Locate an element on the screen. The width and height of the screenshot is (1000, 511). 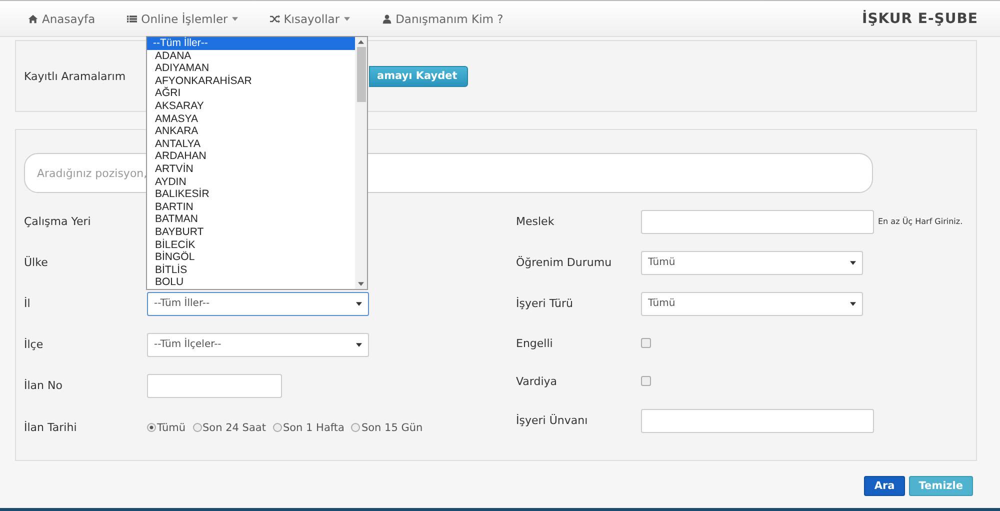
field-label: Engelli is located at coordinates (535, 343).